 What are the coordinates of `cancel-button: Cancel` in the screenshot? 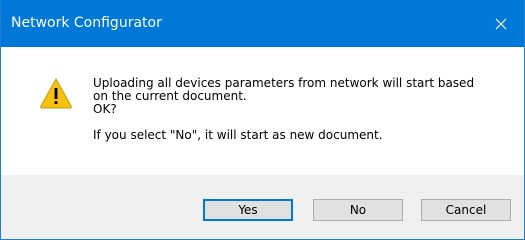 It's located at (466, 210).